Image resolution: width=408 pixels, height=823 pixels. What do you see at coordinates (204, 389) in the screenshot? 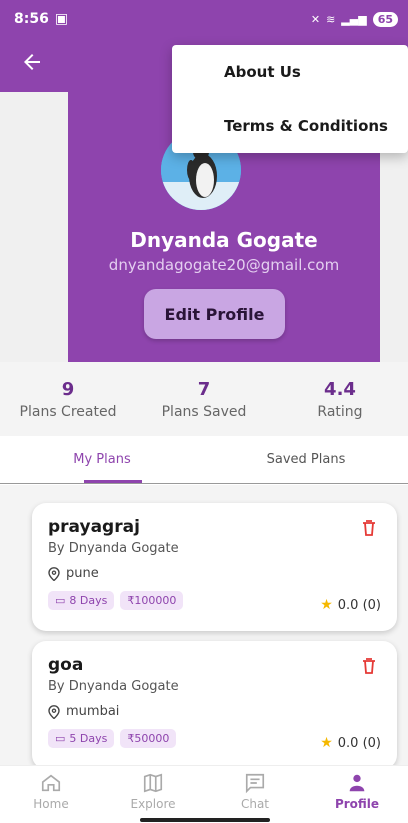
I see `stat-value: 7` at bounding box center [204, 389].